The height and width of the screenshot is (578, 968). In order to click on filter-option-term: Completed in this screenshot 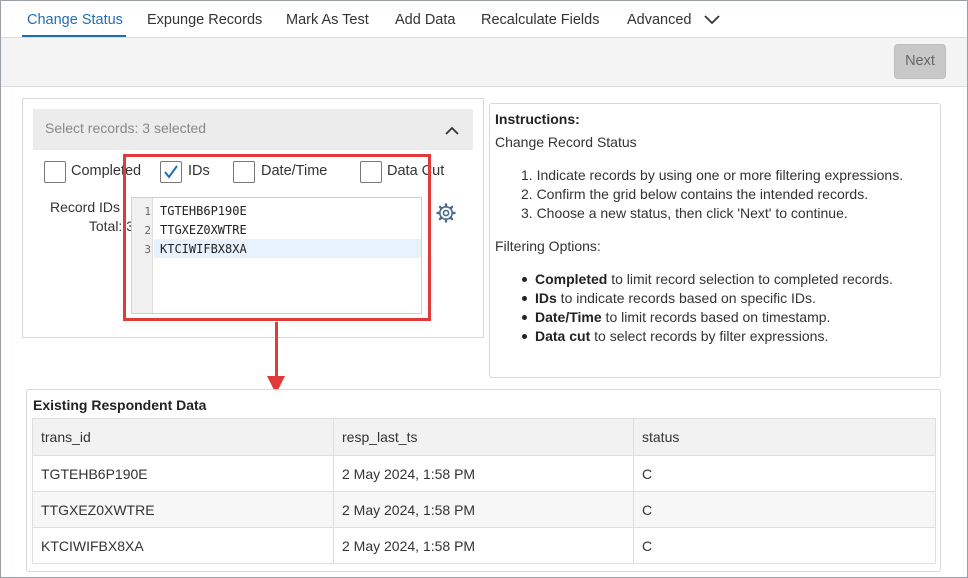, I will do `click(571, 279)`.